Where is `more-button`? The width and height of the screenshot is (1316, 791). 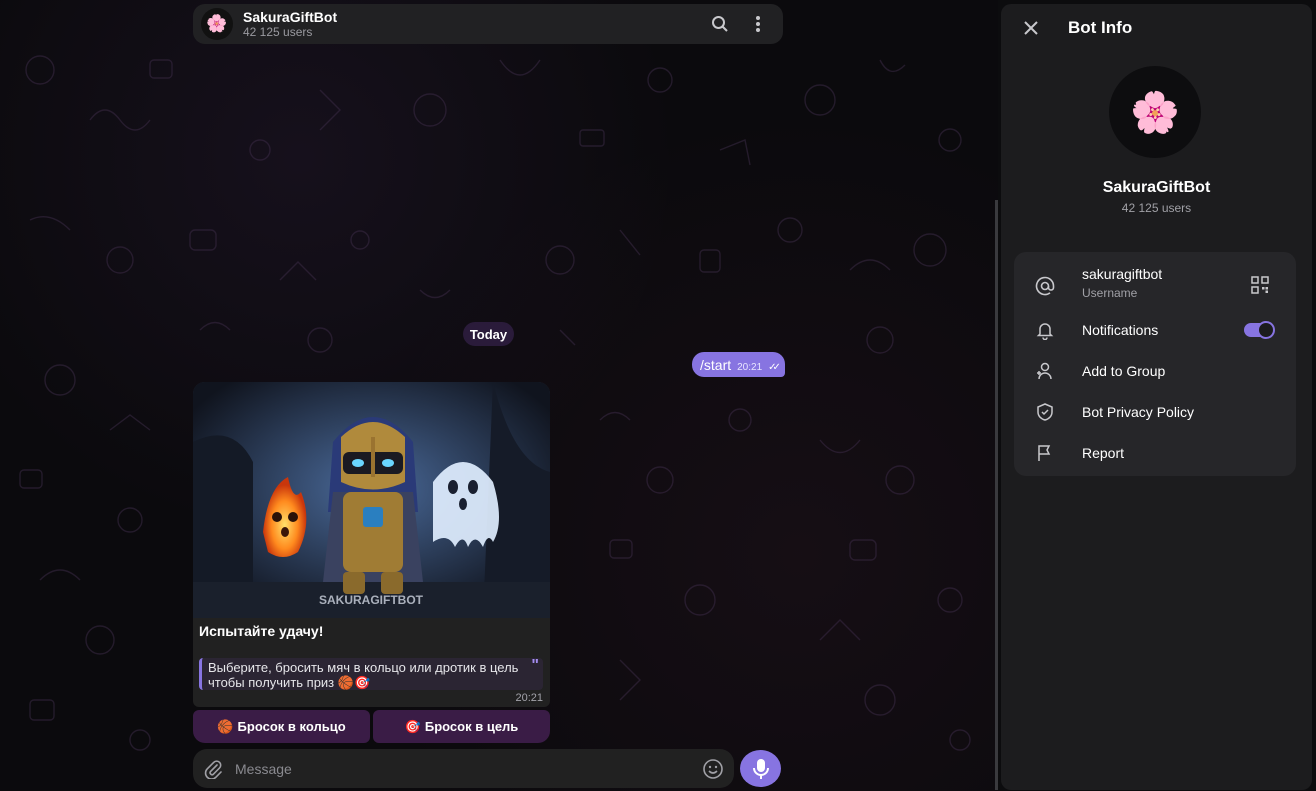
more-button is located at coordinates (758, 24).